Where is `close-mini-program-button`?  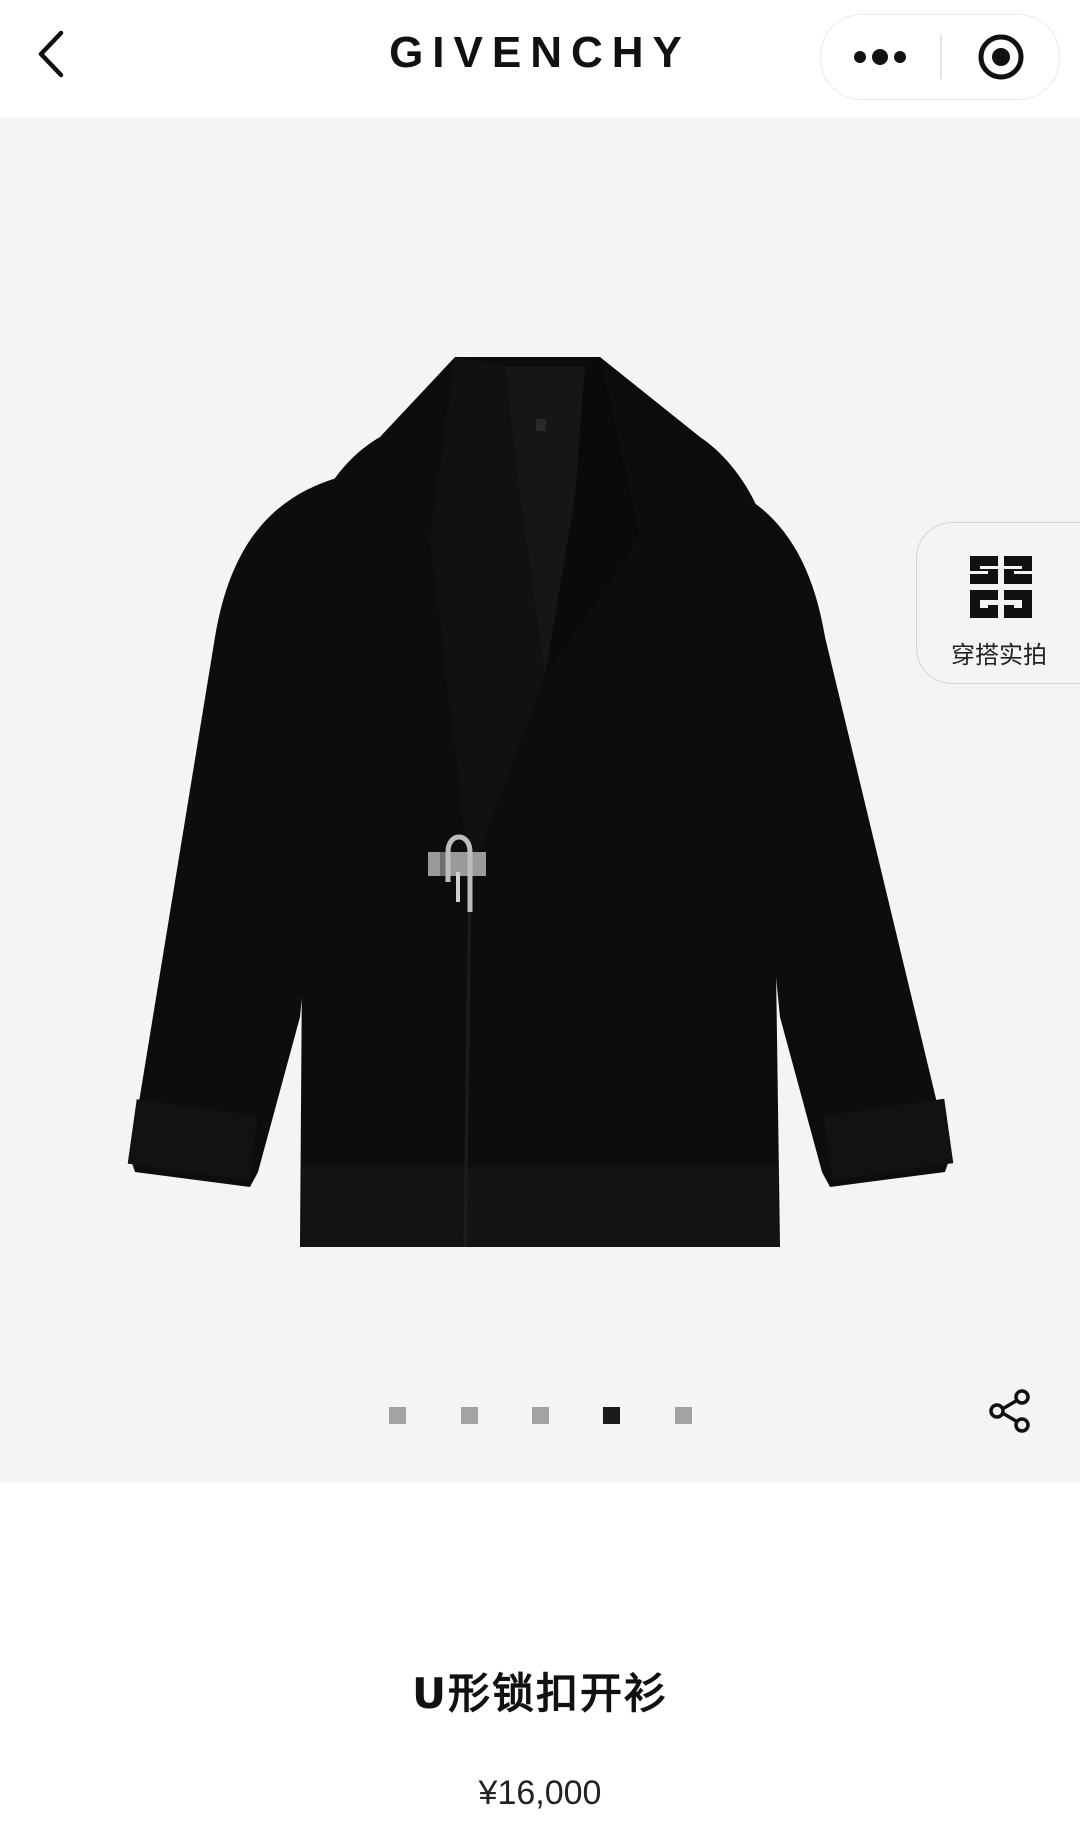
close-mini-program-button is located at coordinates (1000, 57).